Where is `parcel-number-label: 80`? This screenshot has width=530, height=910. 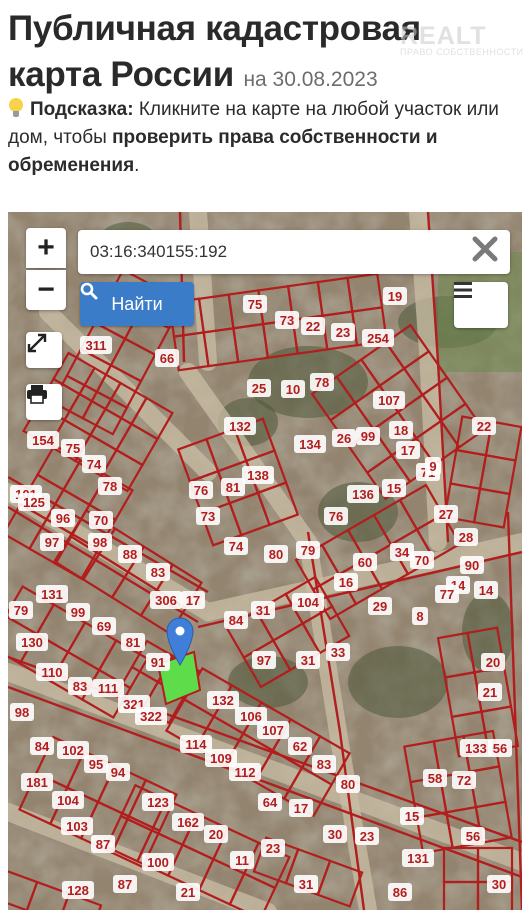 parcel-number-label: 80 is located at coordinates (348, 784).